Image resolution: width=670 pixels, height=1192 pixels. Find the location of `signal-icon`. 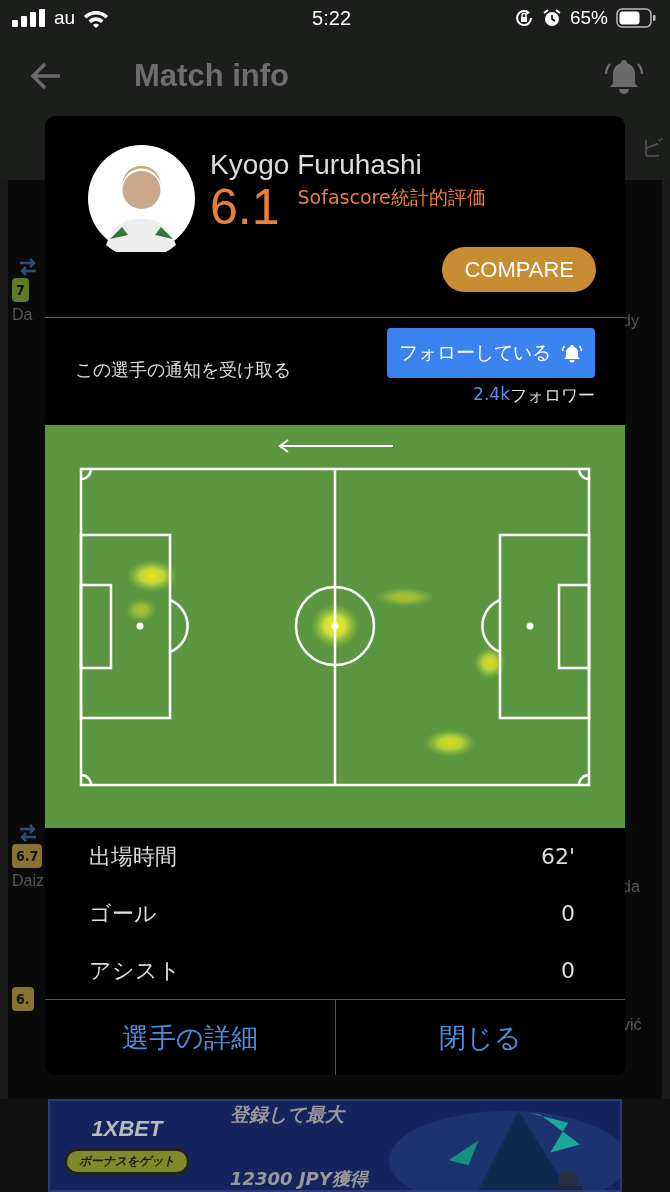

signal-icon is located at coordinates (29, 18).